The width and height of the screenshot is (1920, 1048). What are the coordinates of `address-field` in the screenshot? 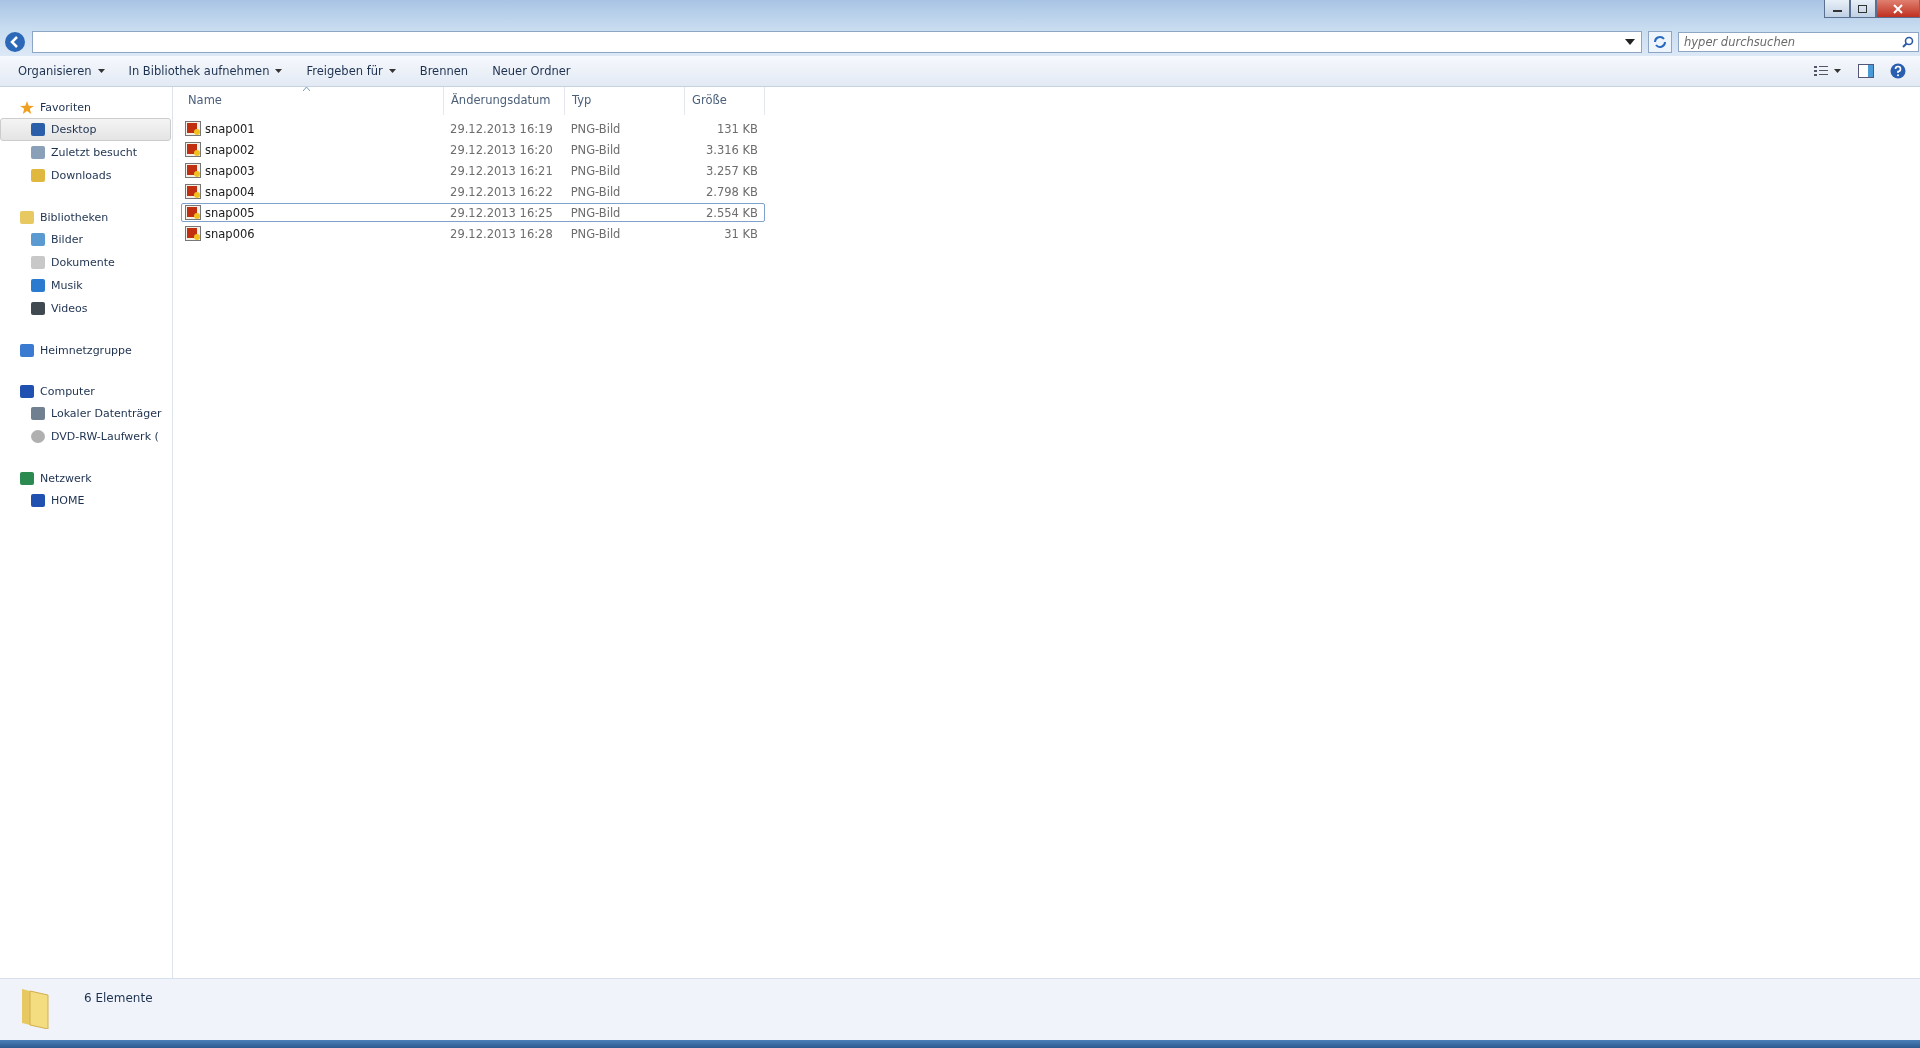 It's located at (837, 42).